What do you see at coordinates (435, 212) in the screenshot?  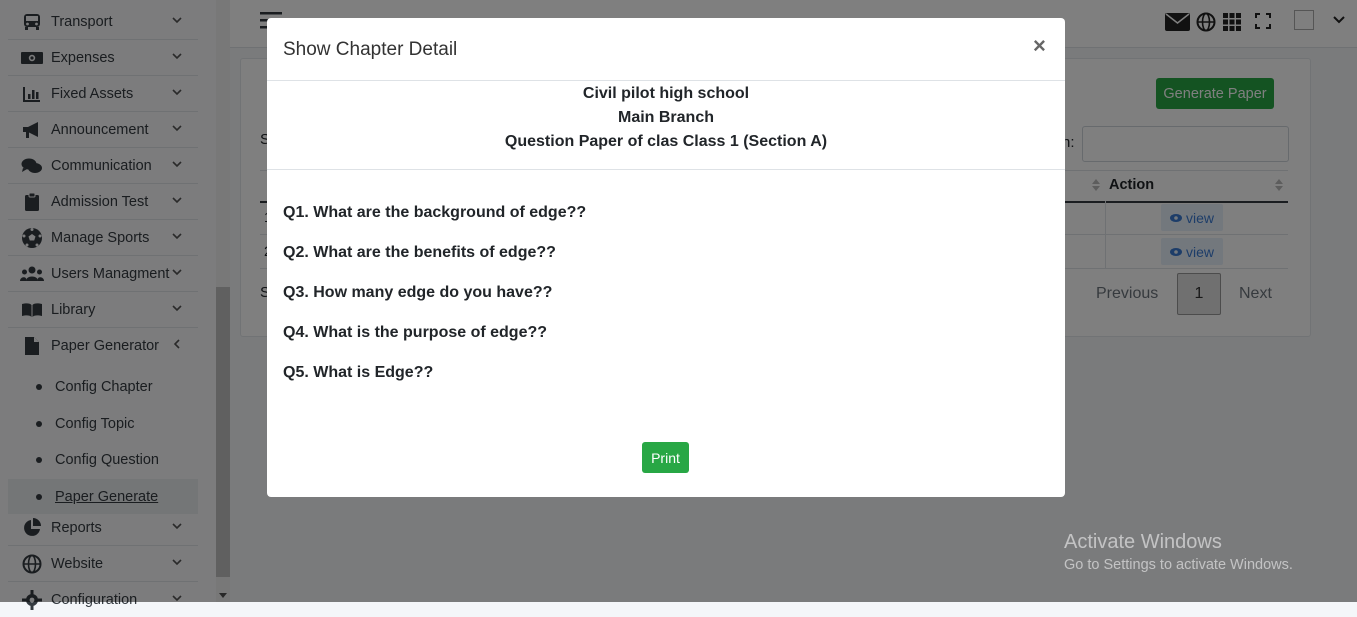 I see `question-item: Q1. What are the background of edge??` at bounding box center [435, 212].